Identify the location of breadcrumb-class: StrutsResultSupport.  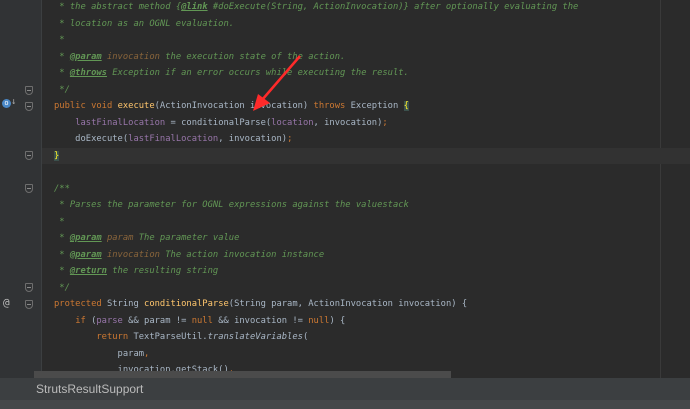
(89, 389).